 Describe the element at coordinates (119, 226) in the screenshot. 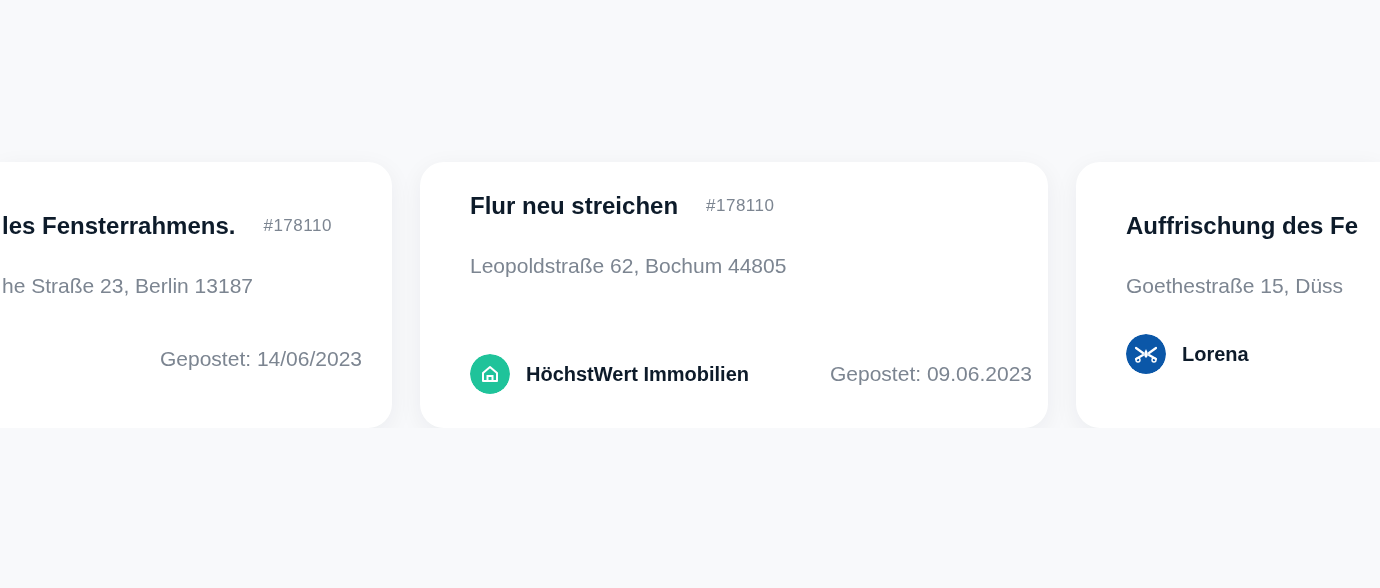

I see `job-title: les Fensterrahmens.` at that location.